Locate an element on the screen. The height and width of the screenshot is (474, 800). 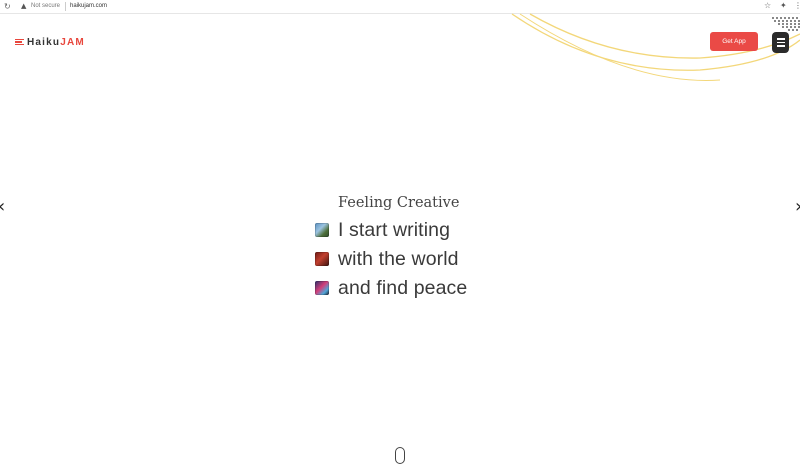
mouse-scroll-icon is located at coordinates (400, 455).